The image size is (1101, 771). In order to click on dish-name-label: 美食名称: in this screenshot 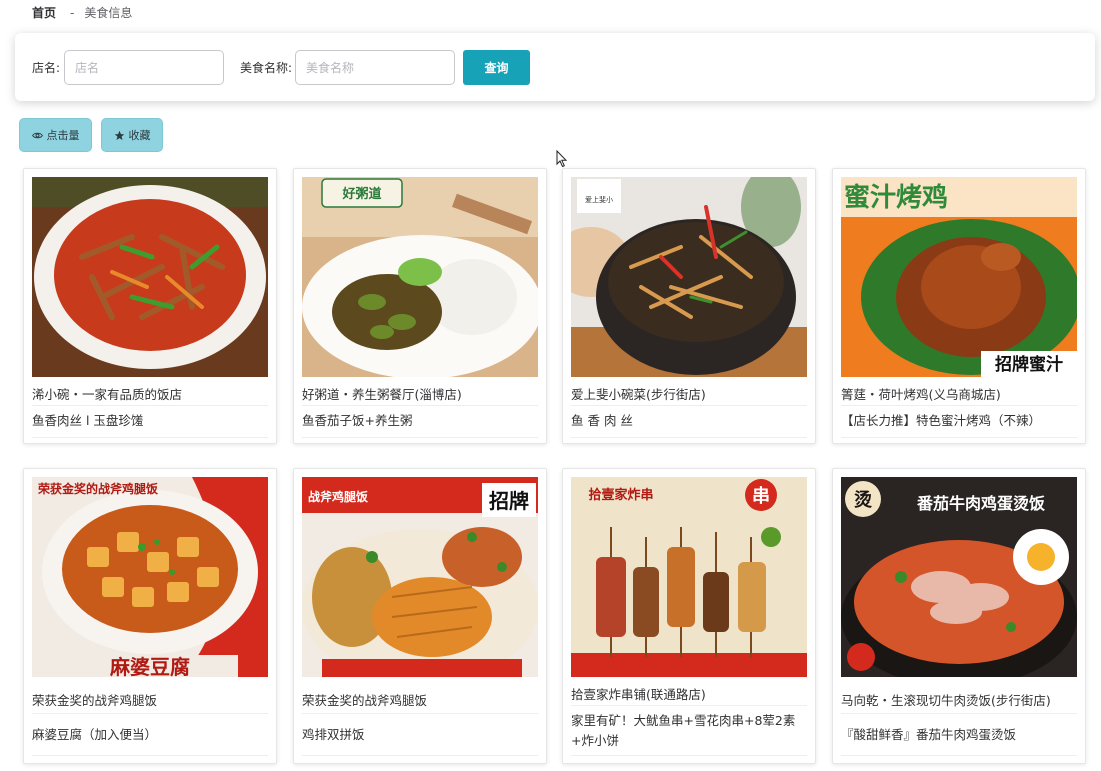, I will do `click(266, 68)`.